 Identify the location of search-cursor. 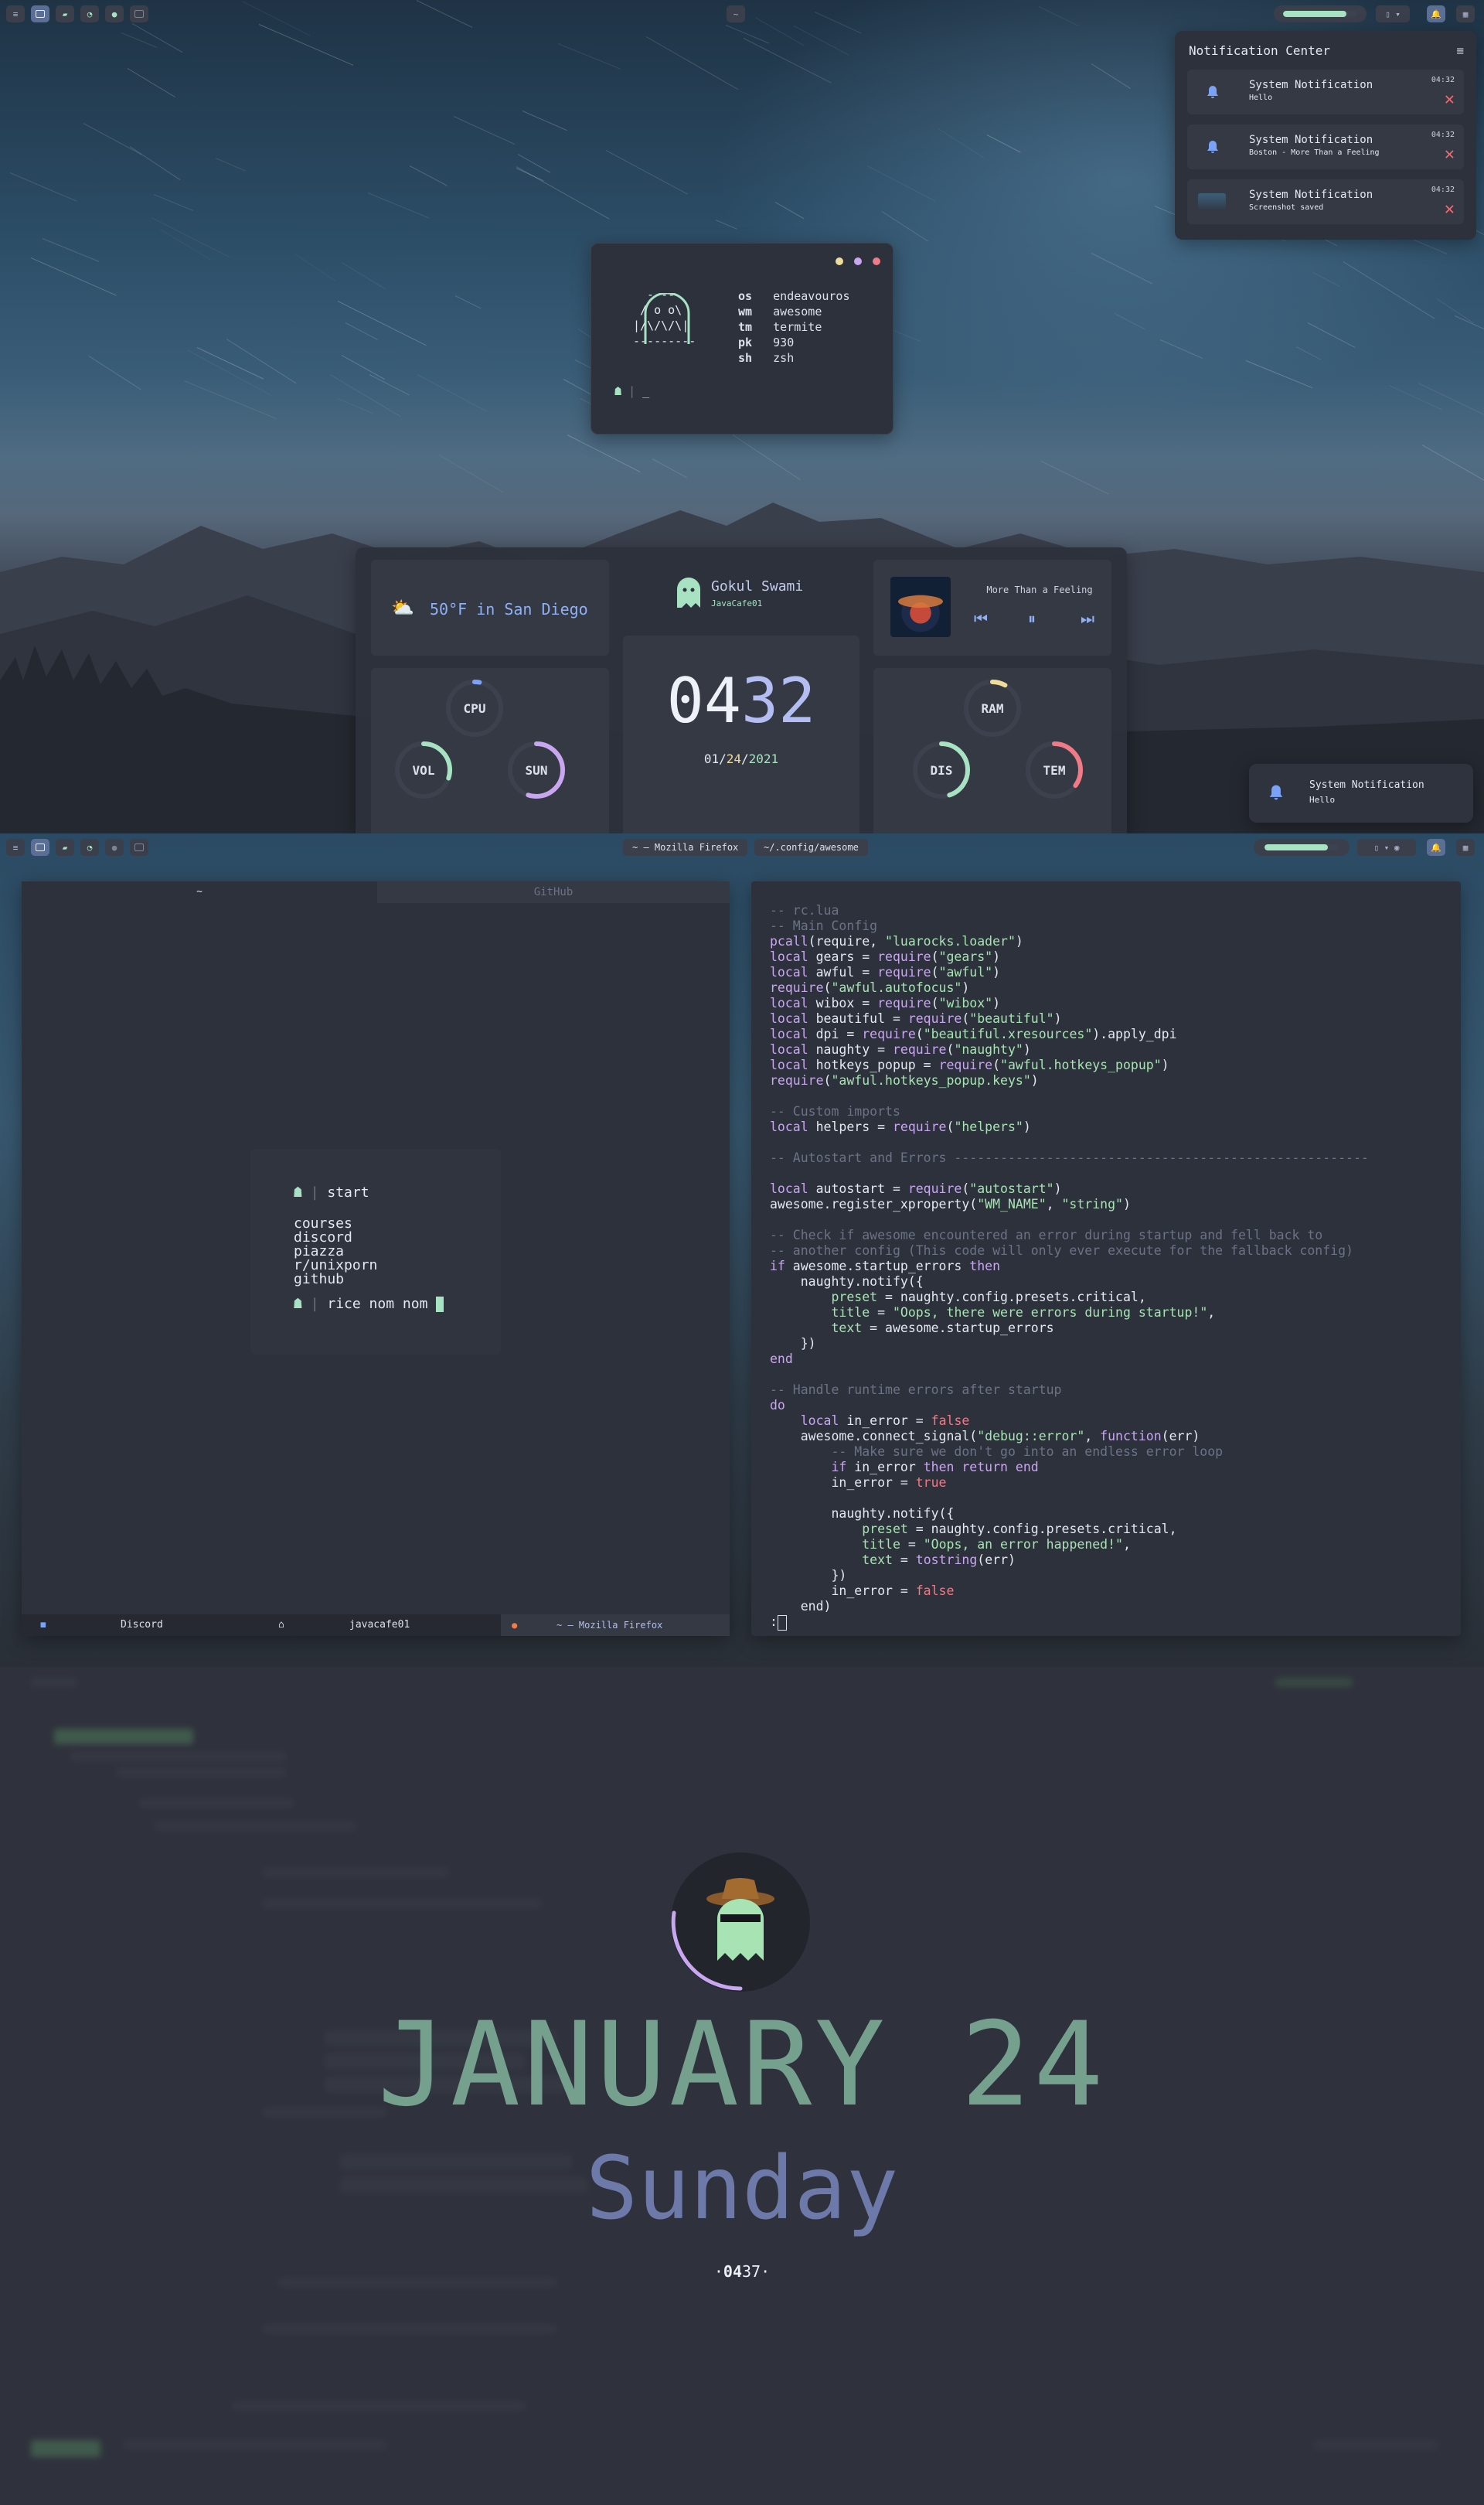
(440, 1304).